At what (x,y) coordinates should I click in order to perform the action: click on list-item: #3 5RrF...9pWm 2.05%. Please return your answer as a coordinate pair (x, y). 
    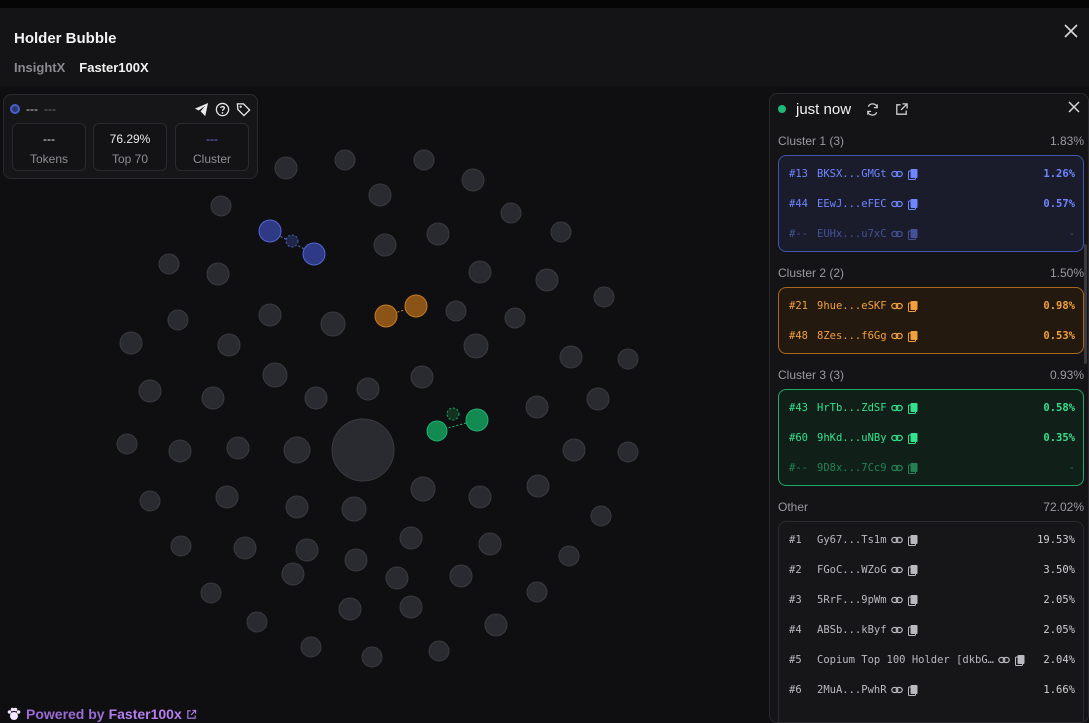
    Looking at the image, I should click on (932, 600).